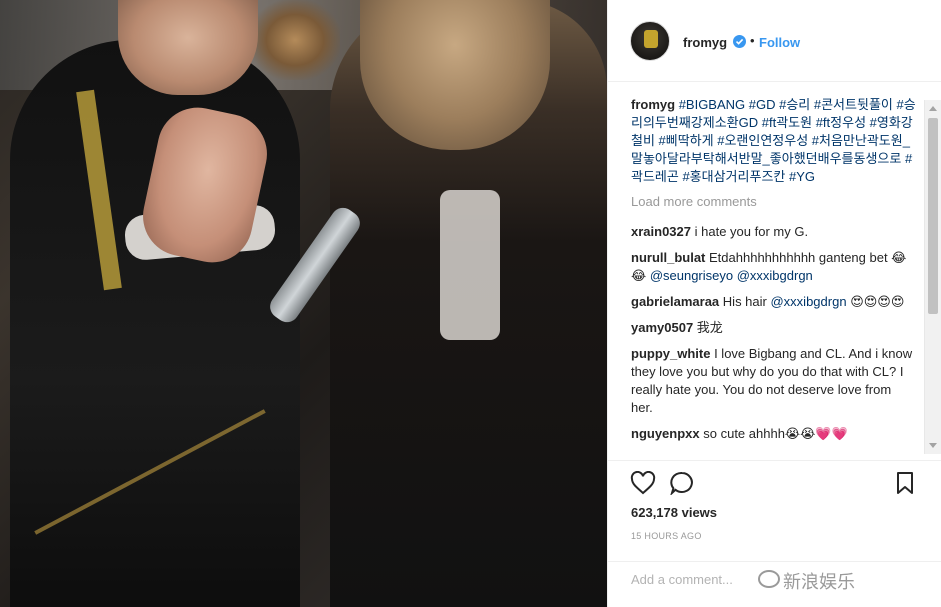 This screenshot has width=941, height=607. I want to click on comment-username: puppy_white, so click(670, 353).